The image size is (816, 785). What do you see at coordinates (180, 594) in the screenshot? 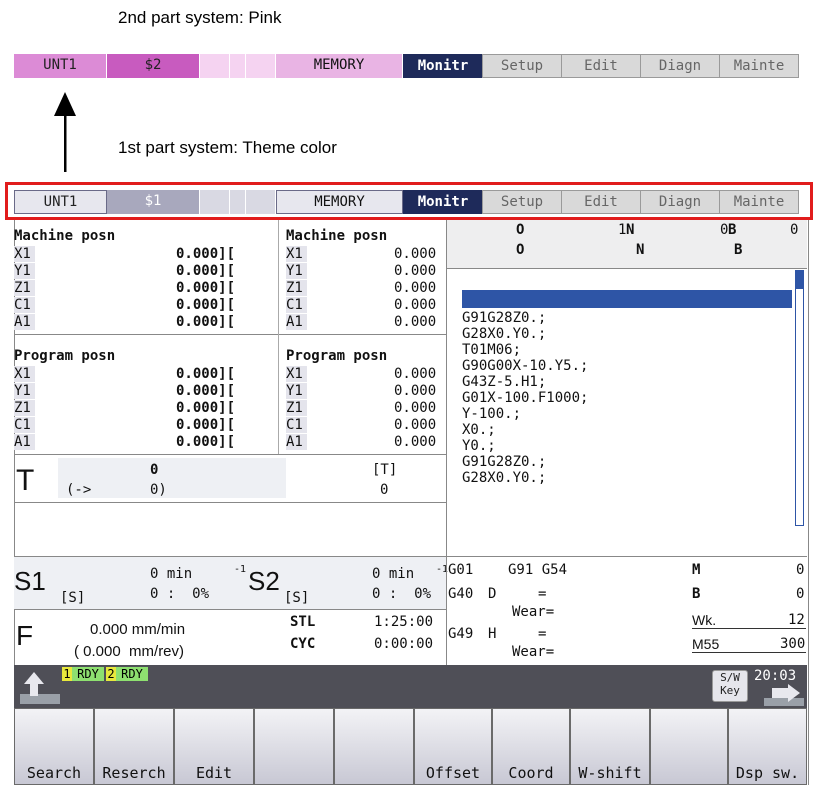
I see `spindle-s1-pct: 0 : 0%` at bounding box center [180, 594].